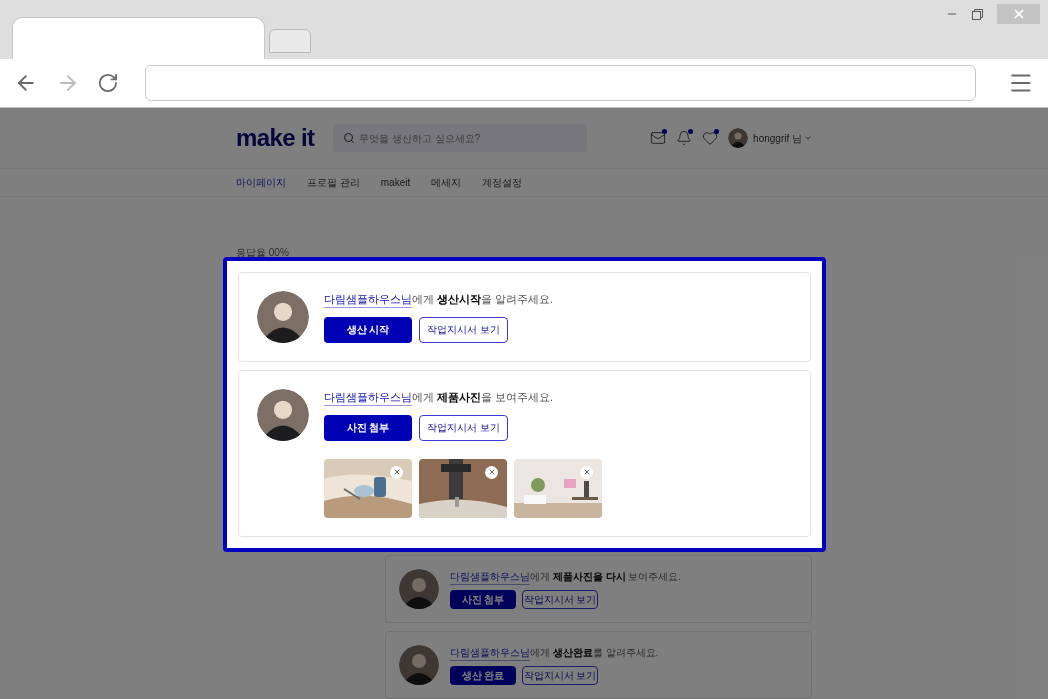 The width and height of the screenshot is (1048, 699). Describe the element at coordinates (710, 138) in the screenshot. I see `heart-icon` at that location.